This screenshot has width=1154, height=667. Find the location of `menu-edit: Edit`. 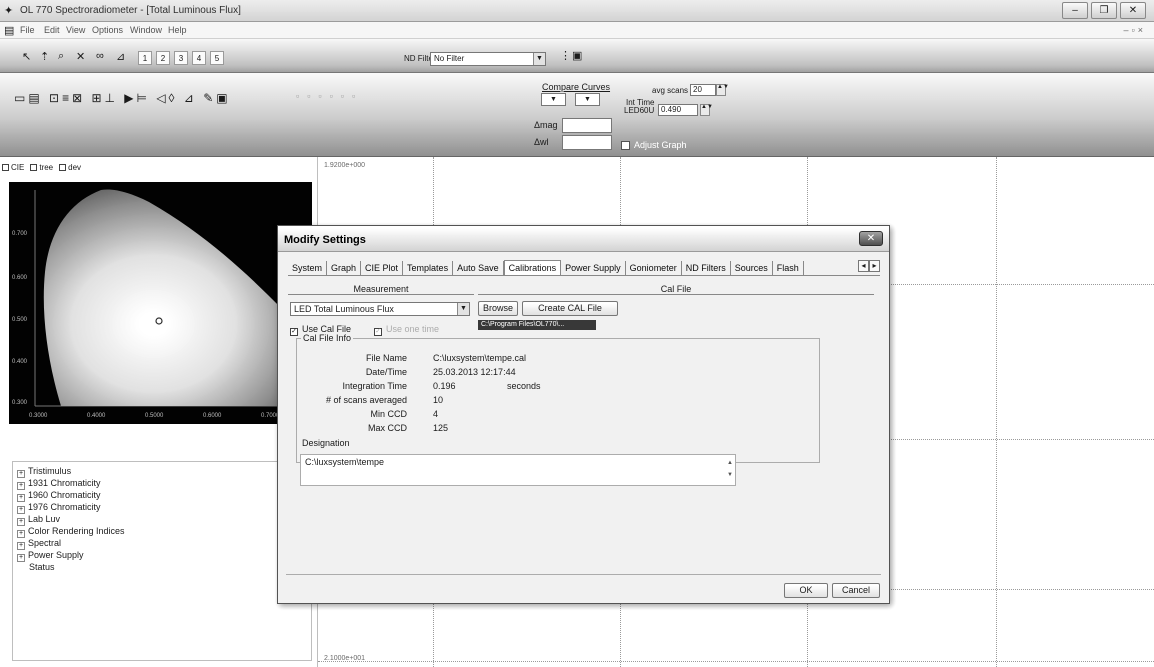

menu-edit: Edit is located at coordinates (52, 30).